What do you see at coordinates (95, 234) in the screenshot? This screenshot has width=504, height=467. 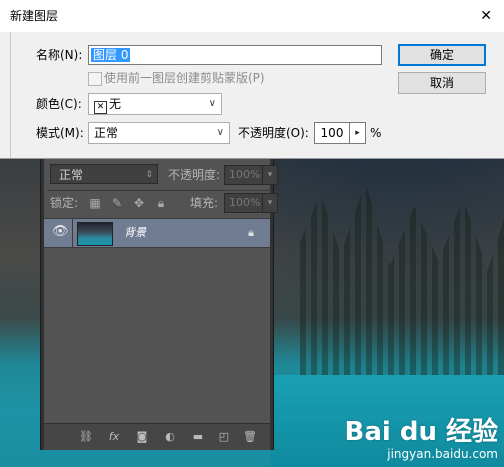 I see `layer-thumbnail` at bounding box center [95, 234].